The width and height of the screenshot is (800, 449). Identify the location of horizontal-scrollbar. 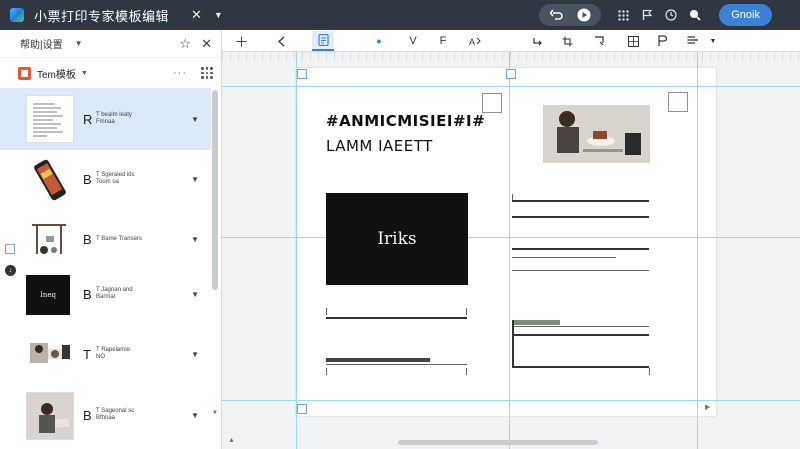
(498, 442).